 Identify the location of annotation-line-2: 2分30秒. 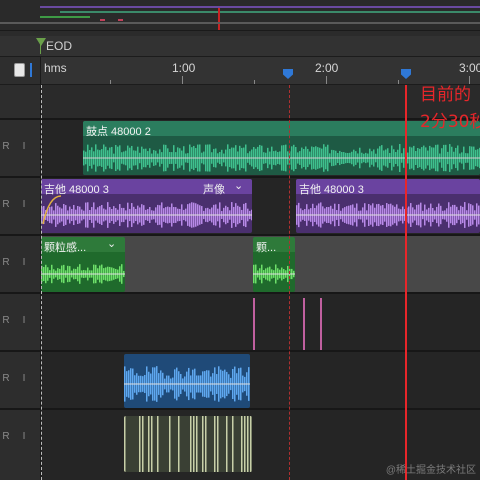
(450, 122).